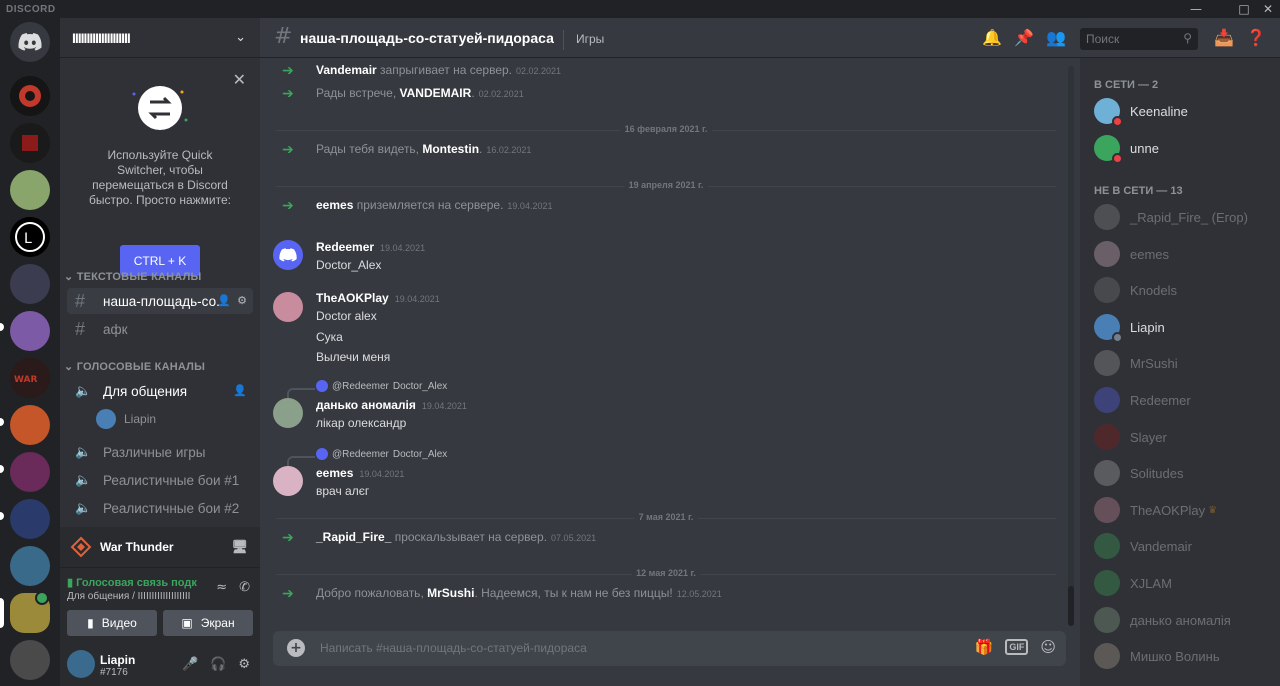  Describe the element at coordinates (1184, 217) in the screenshot. I see `member-item: _Rapid_Fire_ (Егор)` at that location.